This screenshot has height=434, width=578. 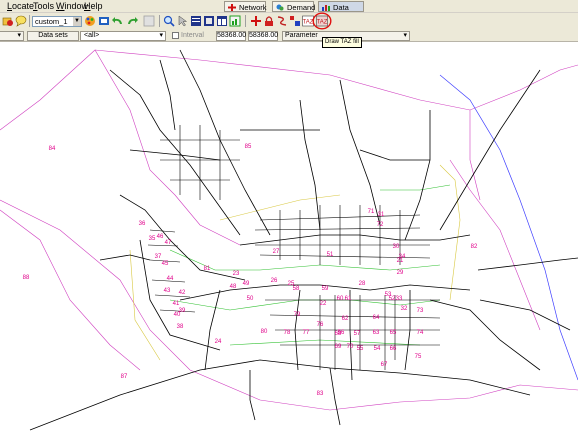 I want to click on lock-icon, so click(x=269, y=21).